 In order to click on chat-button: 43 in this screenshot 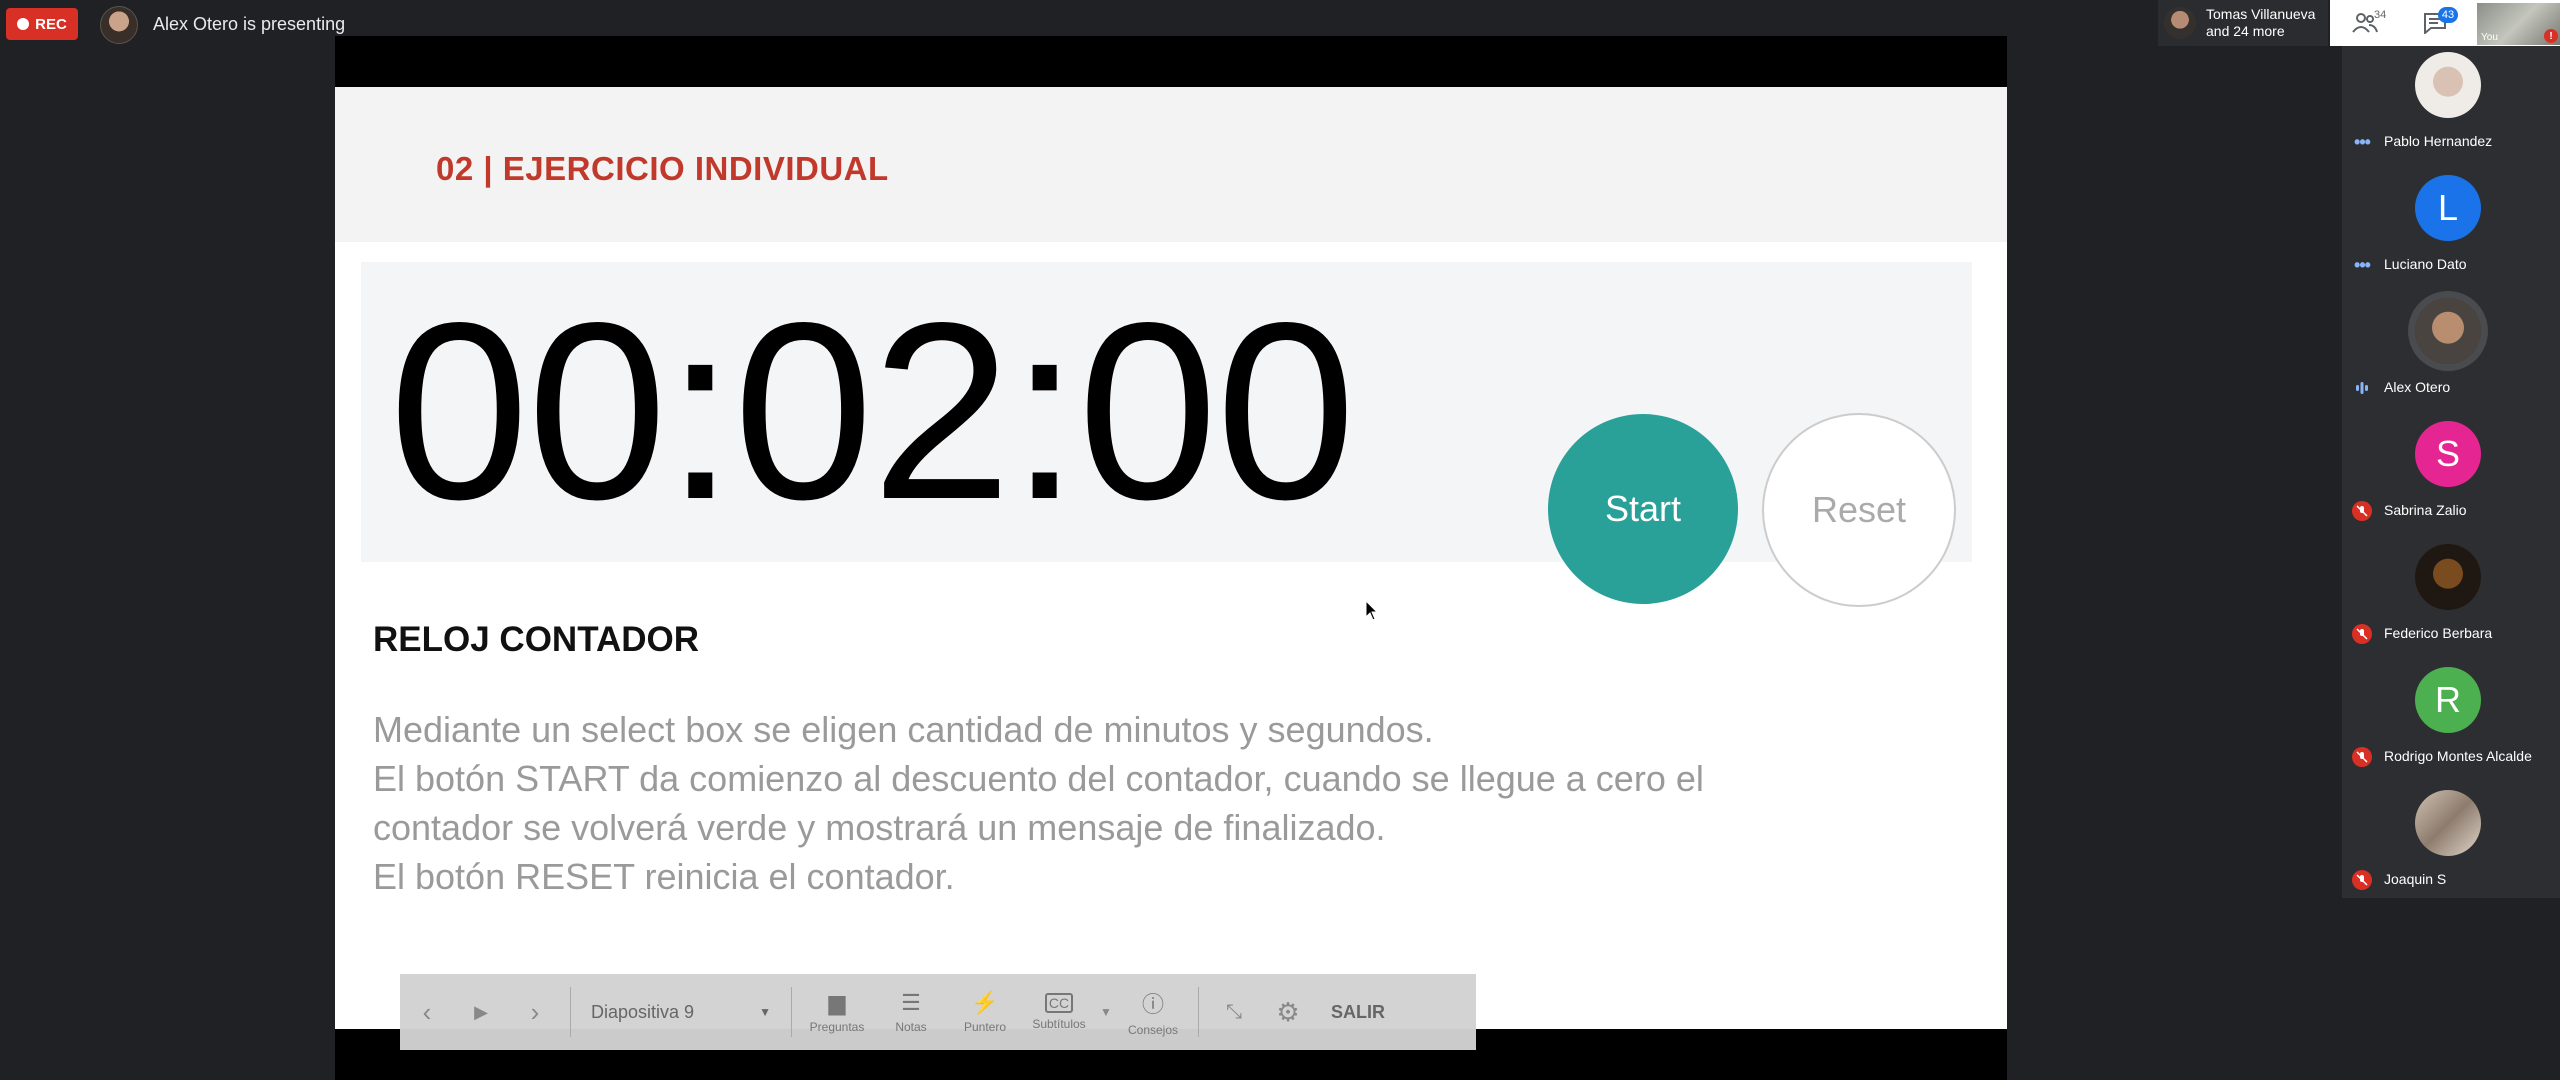, I will do `click(2435, 23)`.